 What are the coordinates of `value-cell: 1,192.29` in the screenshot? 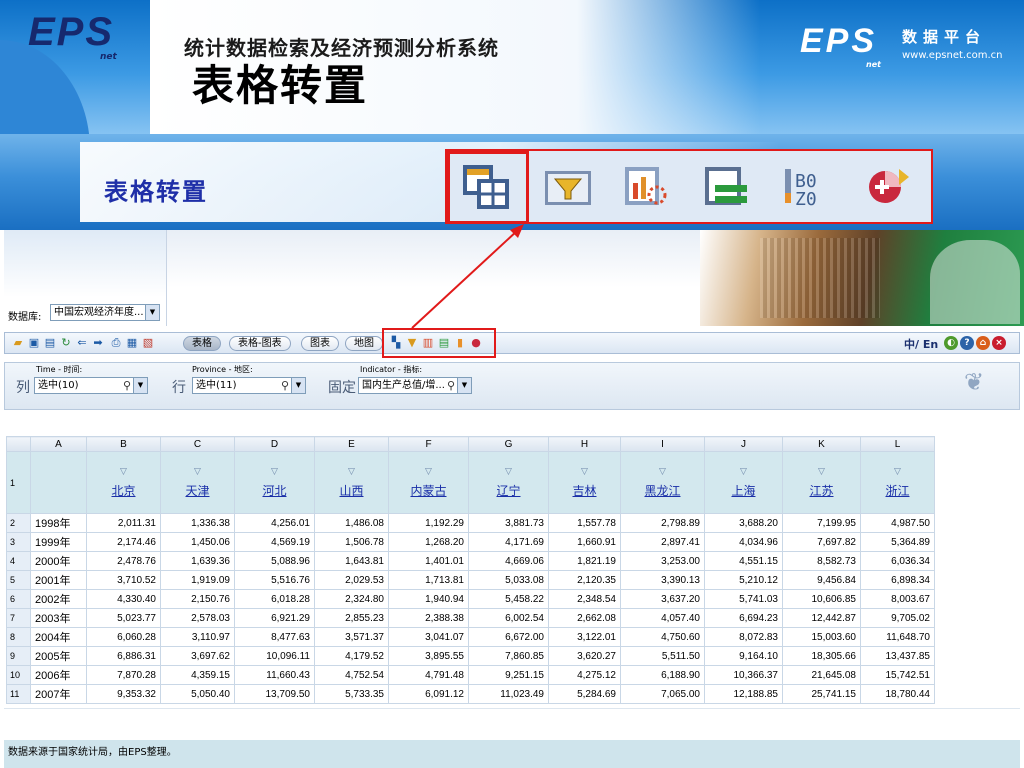 It's located at (428, 523).